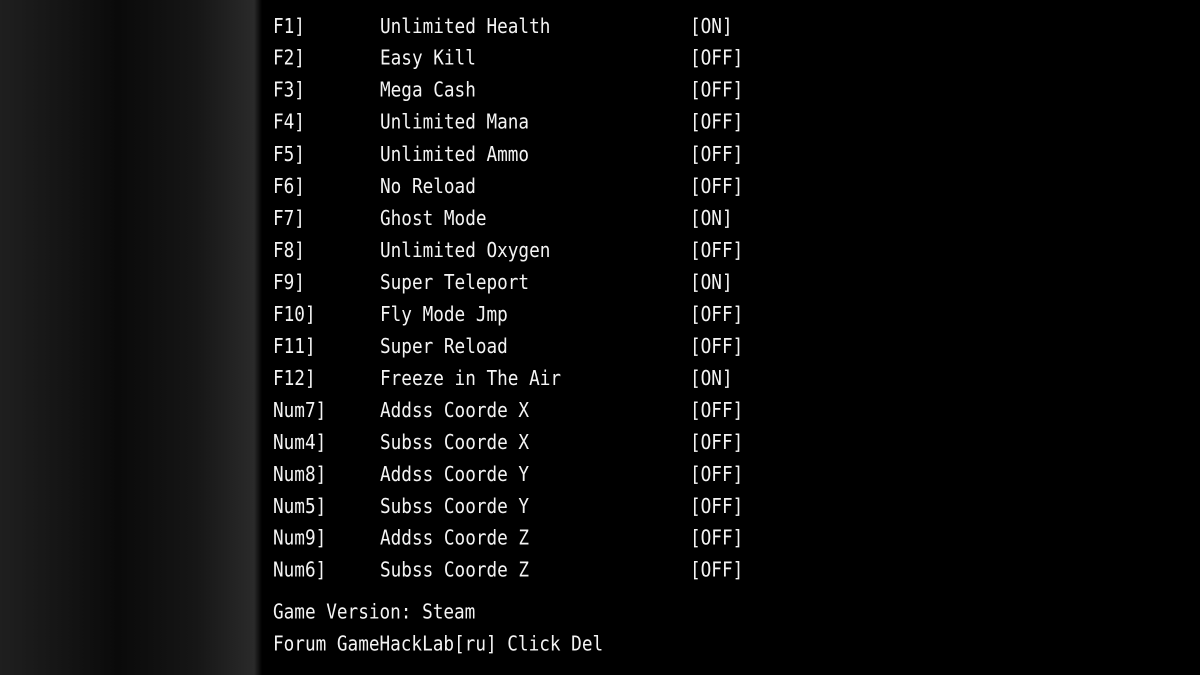 This screenshot has height=675, width=1200. Describe the element at coordinates (717, 571) in the screenshot. I see `cheat-state: [OFF]` at that location.